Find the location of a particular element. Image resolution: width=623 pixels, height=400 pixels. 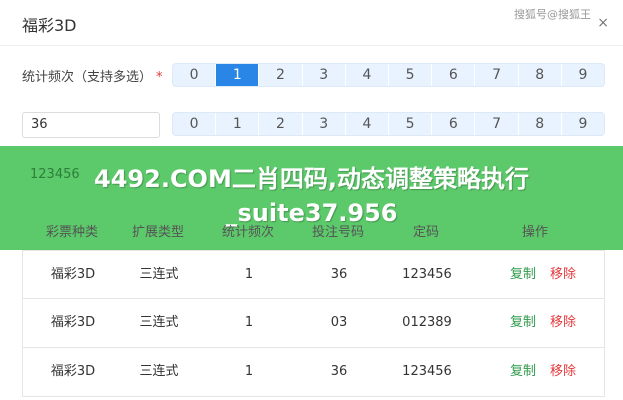

digit-option-7: 7 is located at coordinates (495, 124).